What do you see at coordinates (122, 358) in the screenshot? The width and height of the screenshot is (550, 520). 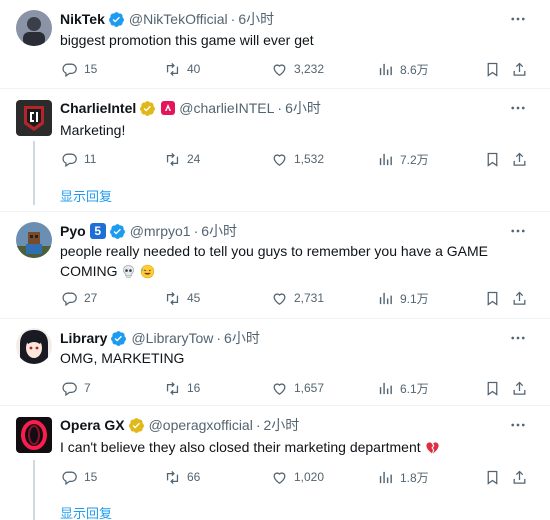 I see `tweet-text: OMG, MARKETING` at bounding box center [122, 358].